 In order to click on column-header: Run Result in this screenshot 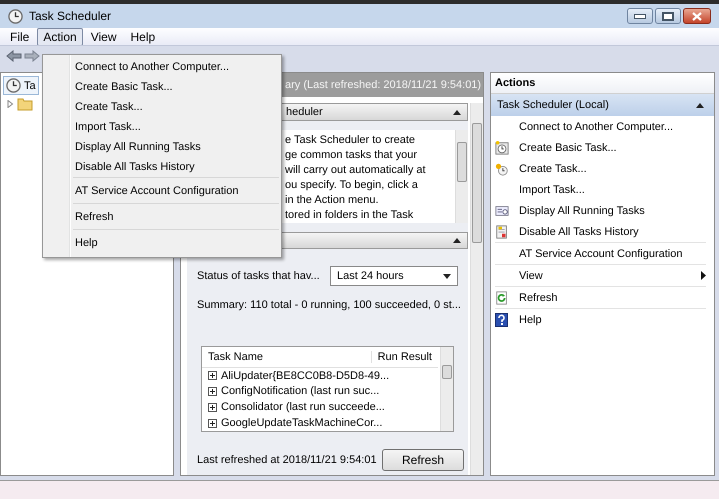, I will do `click(401, 356)`.